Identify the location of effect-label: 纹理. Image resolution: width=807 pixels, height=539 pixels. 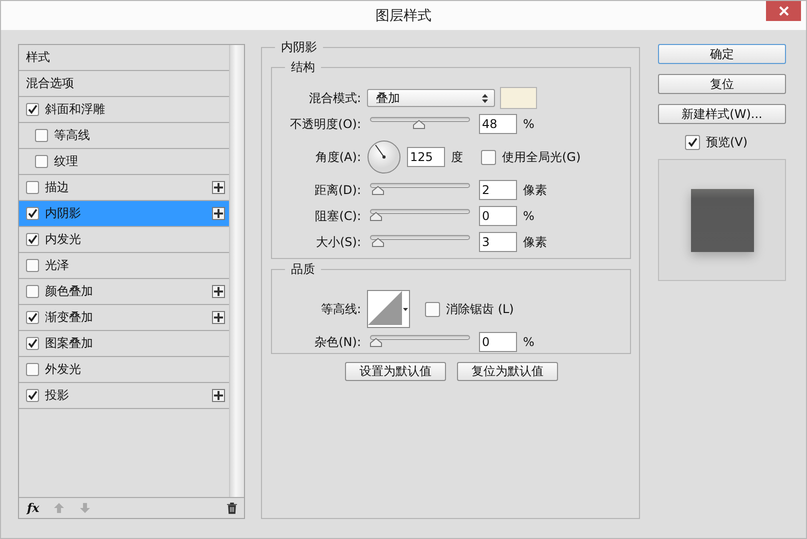
(66, 161).